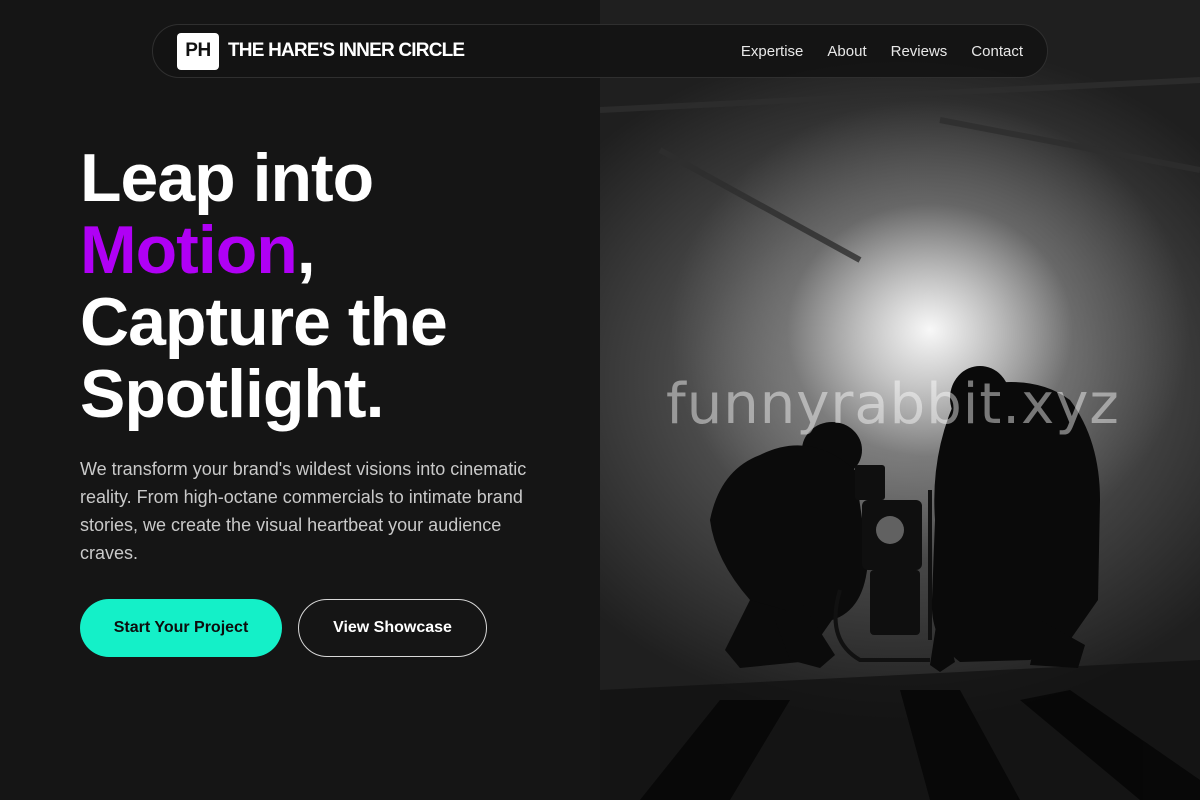 Image resolution: width=1200 pixels, height=800 pixels. I want to click on headline-line-2: Motion,, so click(263, 250).